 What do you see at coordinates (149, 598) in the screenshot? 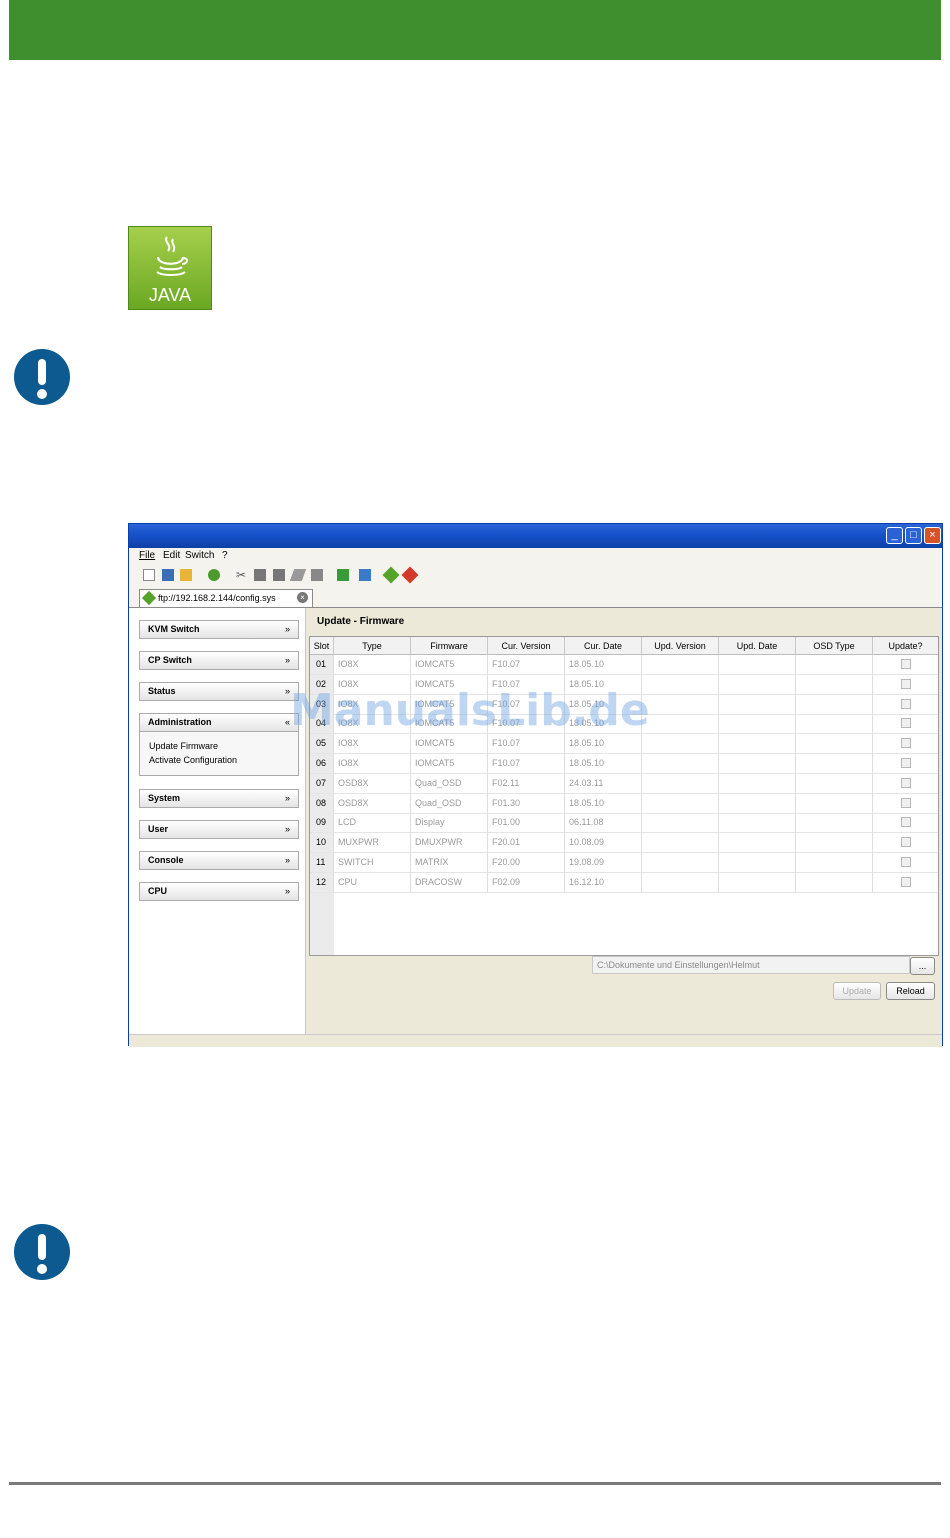
I see `plug-icon` at bounding box center [149, 598].